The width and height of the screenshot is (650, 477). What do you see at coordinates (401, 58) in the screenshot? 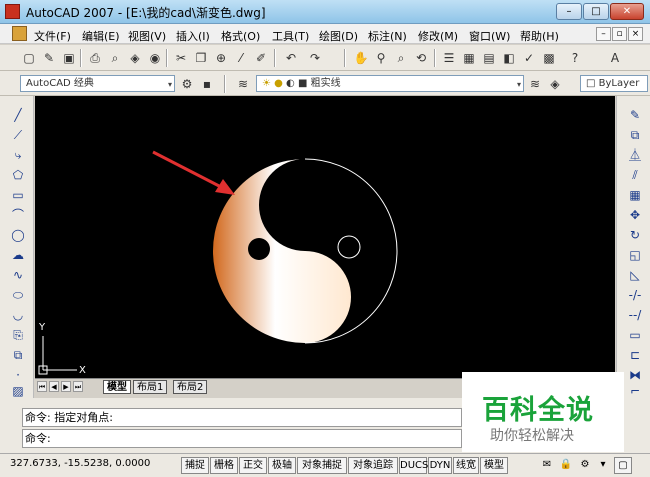
I see `zoom-window-icon: ⌕` at bounding box center [401, 58].